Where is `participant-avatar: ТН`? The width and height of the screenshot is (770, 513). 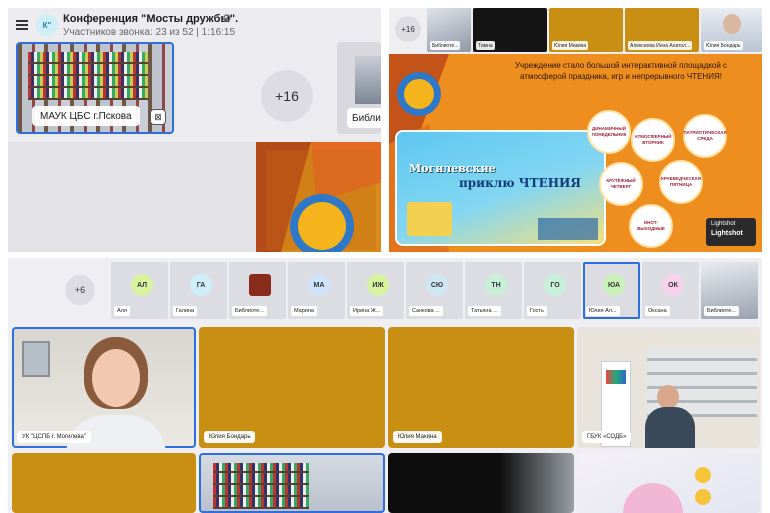 participant-avatar: ТН is located at coordinates (496, 285).